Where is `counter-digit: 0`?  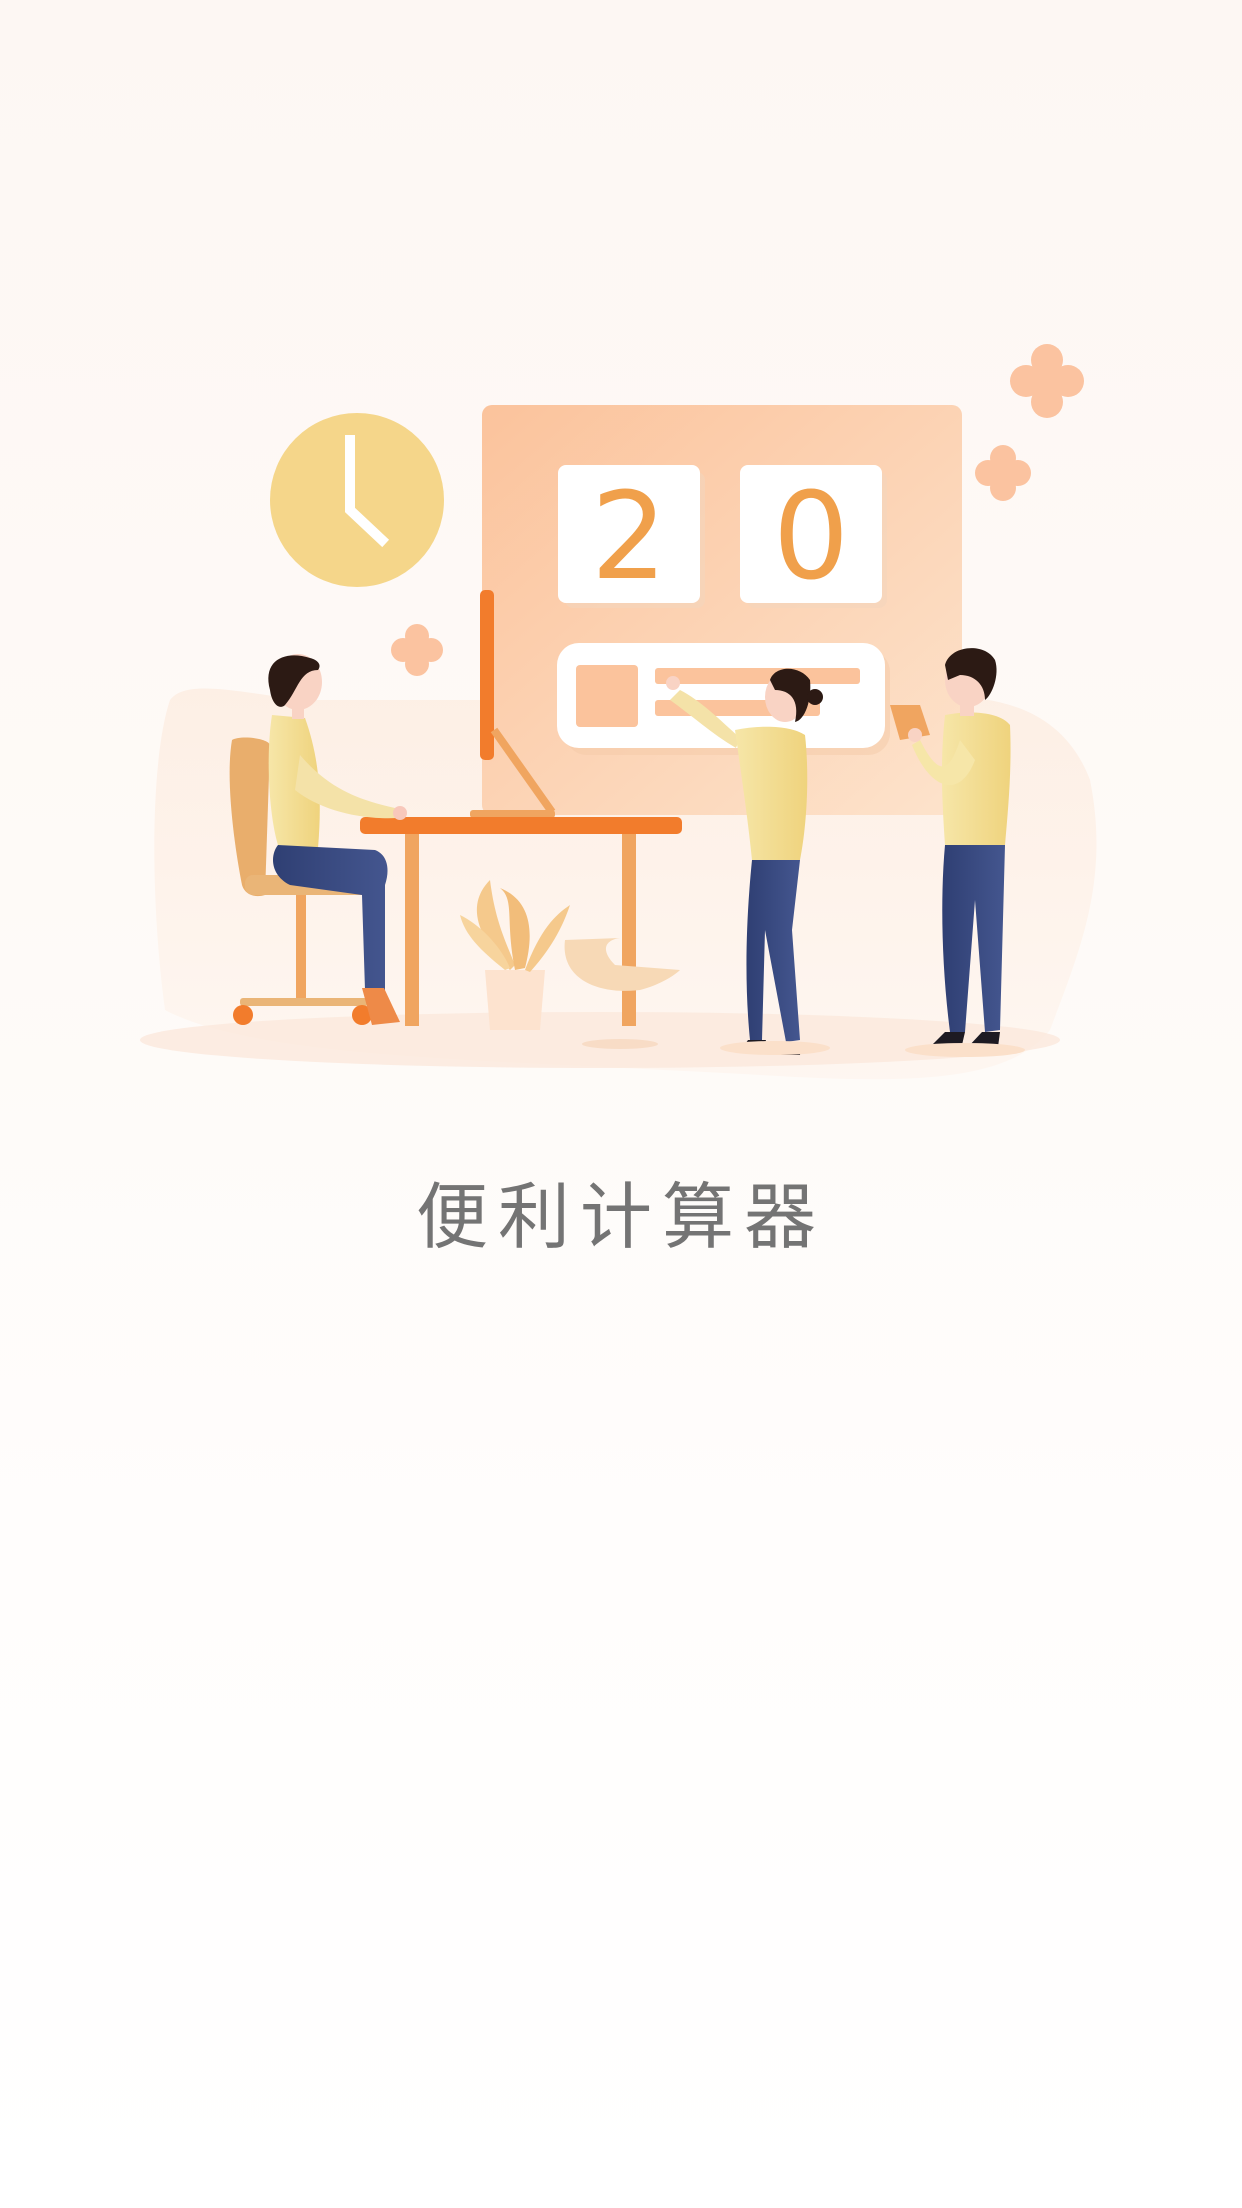
counter-digit: 0 is located at coordinates (811, 537).